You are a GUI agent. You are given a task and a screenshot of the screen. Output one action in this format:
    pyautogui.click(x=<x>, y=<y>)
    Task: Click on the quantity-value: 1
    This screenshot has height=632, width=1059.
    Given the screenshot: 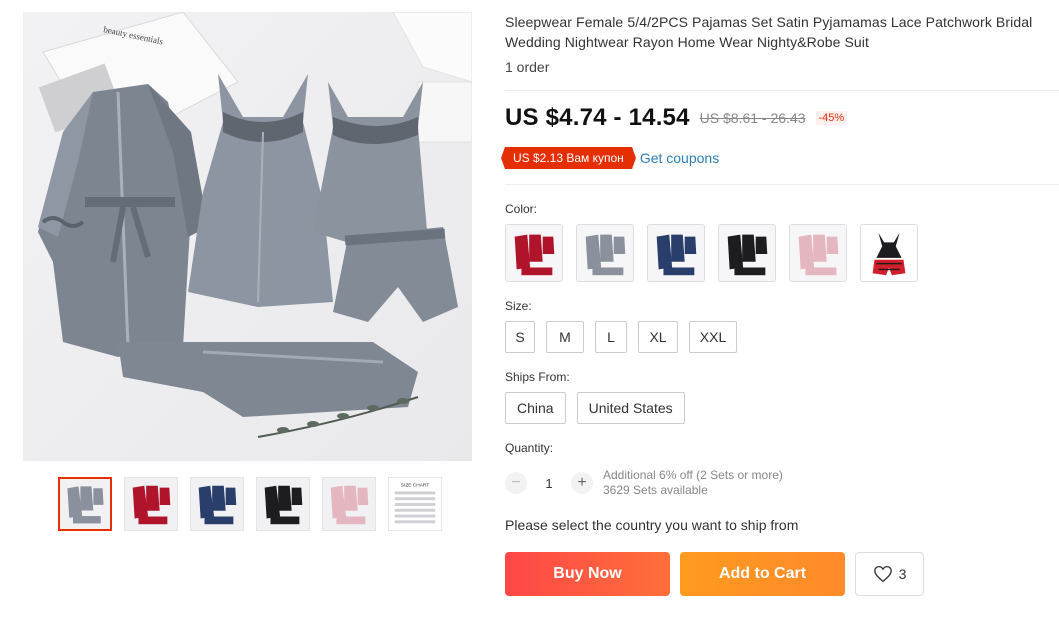 What is the action you would take?
    pyautogui.click(x=549, y=483)
    